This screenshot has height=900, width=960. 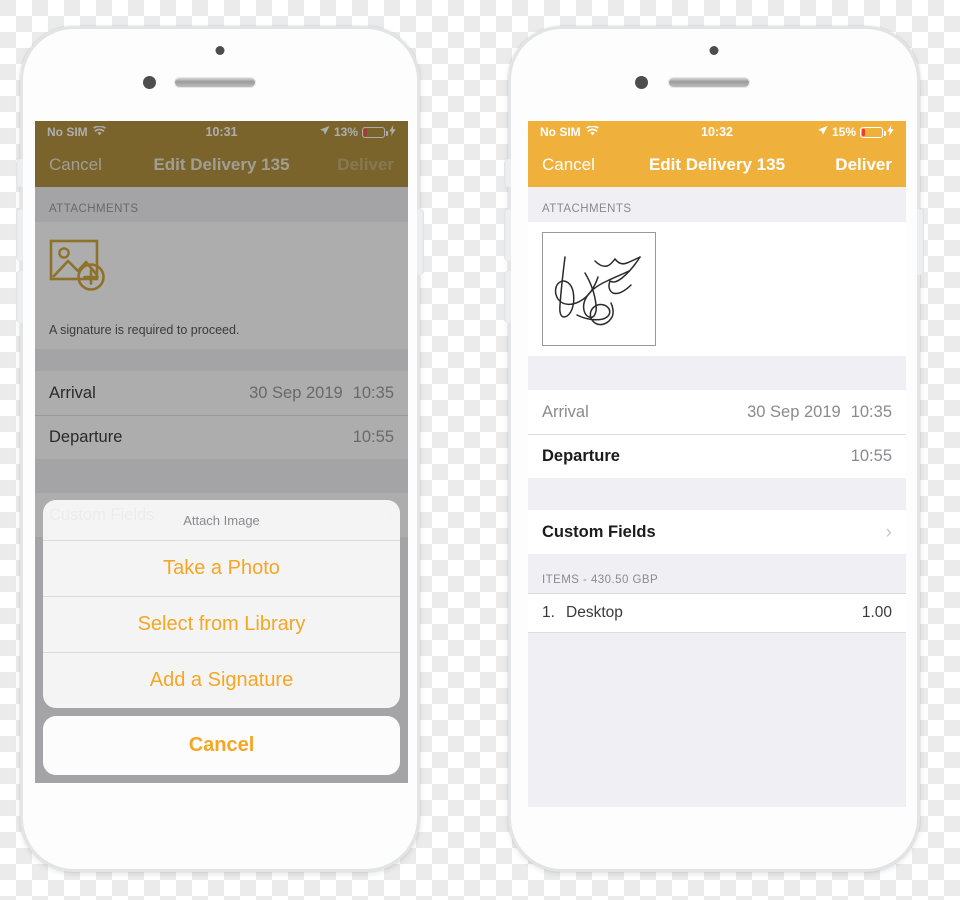 I want to click on action-sheet-cancel-button: Cancel, so click(x=221, y=745).